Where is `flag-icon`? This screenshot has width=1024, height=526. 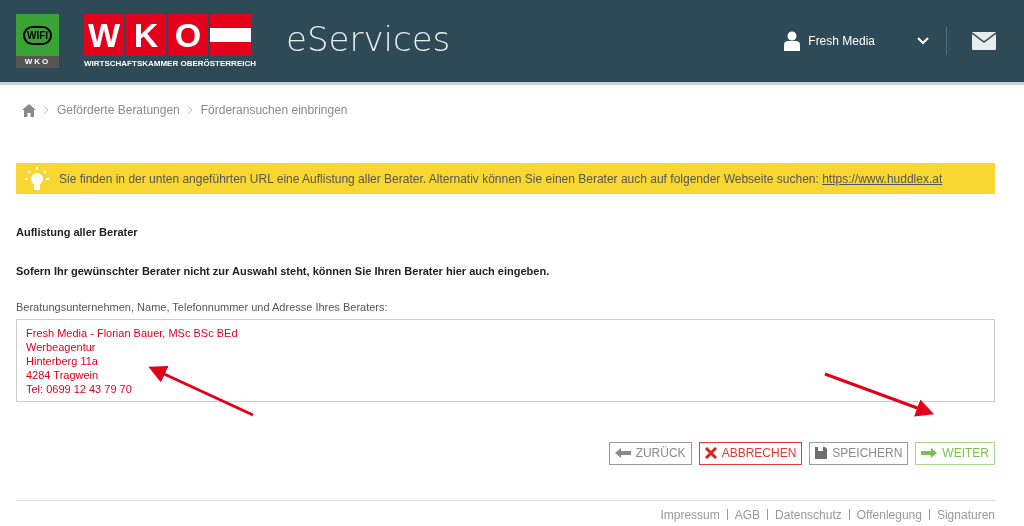 flag-icon is located at coordinates (230, 35).